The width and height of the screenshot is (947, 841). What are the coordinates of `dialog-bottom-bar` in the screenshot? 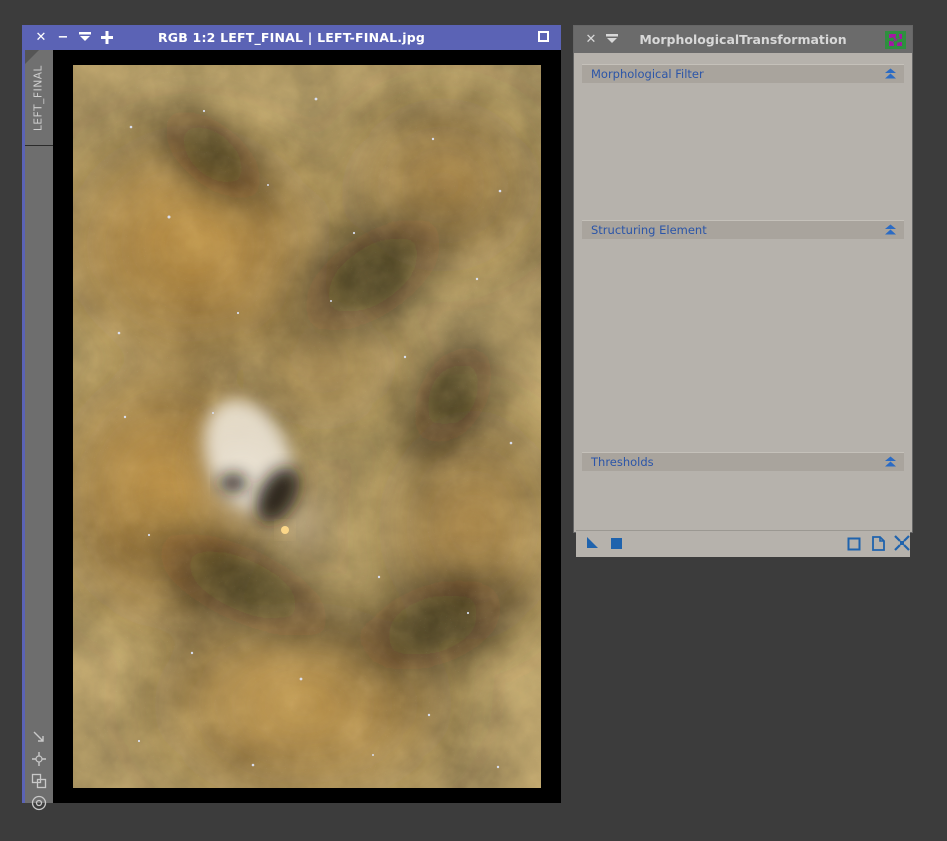 It's located at (743, 543).